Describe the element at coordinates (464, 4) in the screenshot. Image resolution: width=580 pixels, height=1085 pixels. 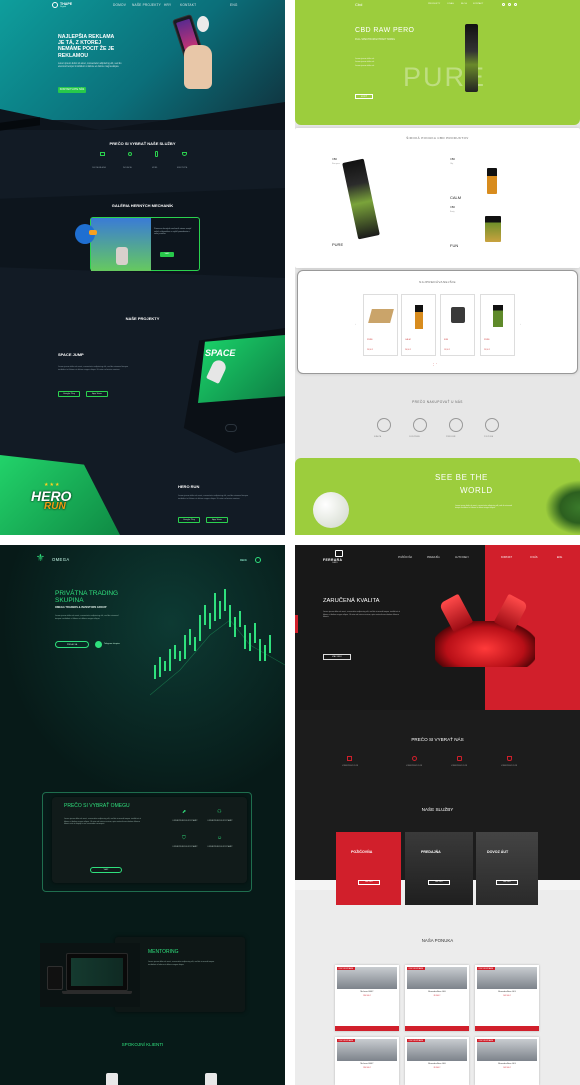
I see `nav-blog: BLOG` at that location.